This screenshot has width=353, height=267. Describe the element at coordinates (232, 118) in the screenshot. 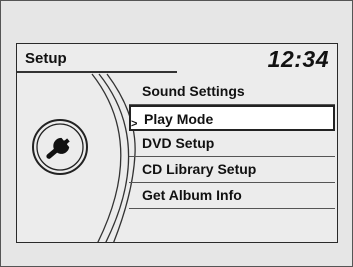

I see `menu-item-play-mode: > Play Mode` at that location.